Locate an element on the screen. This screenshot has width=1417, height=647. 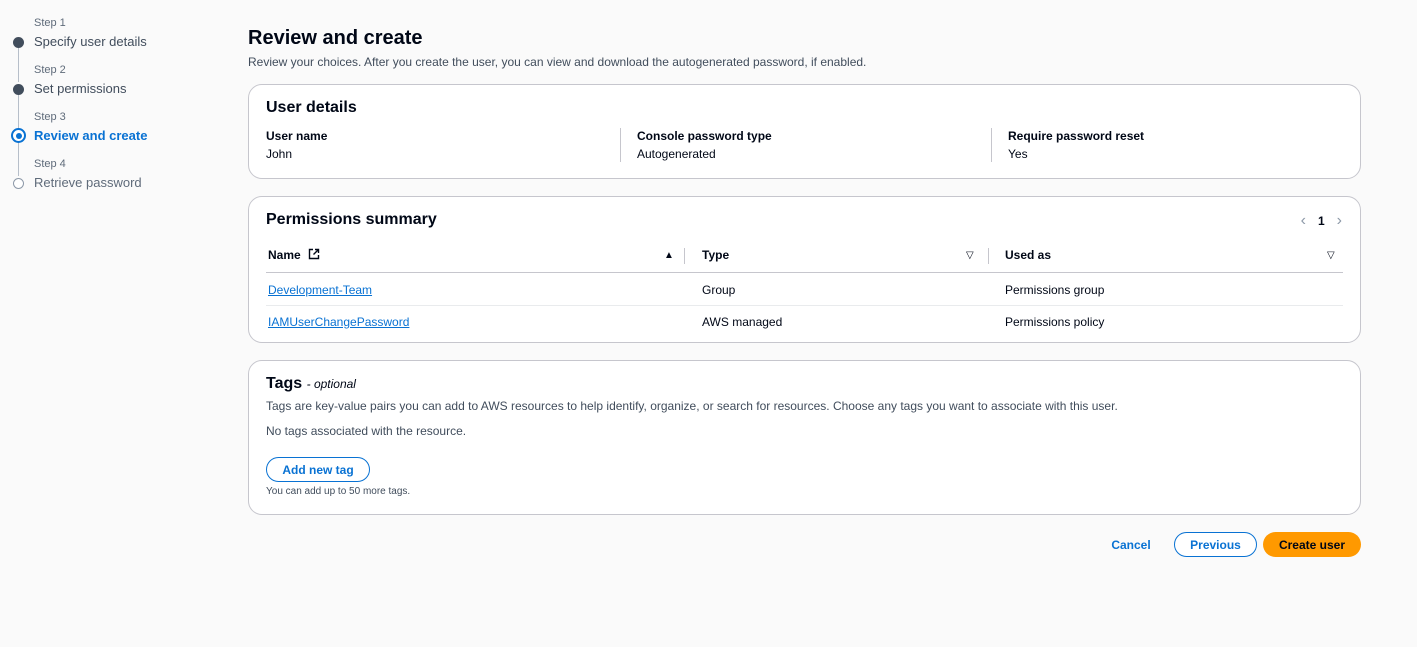
field-value: Yes is located at coordinates (1018, 154).